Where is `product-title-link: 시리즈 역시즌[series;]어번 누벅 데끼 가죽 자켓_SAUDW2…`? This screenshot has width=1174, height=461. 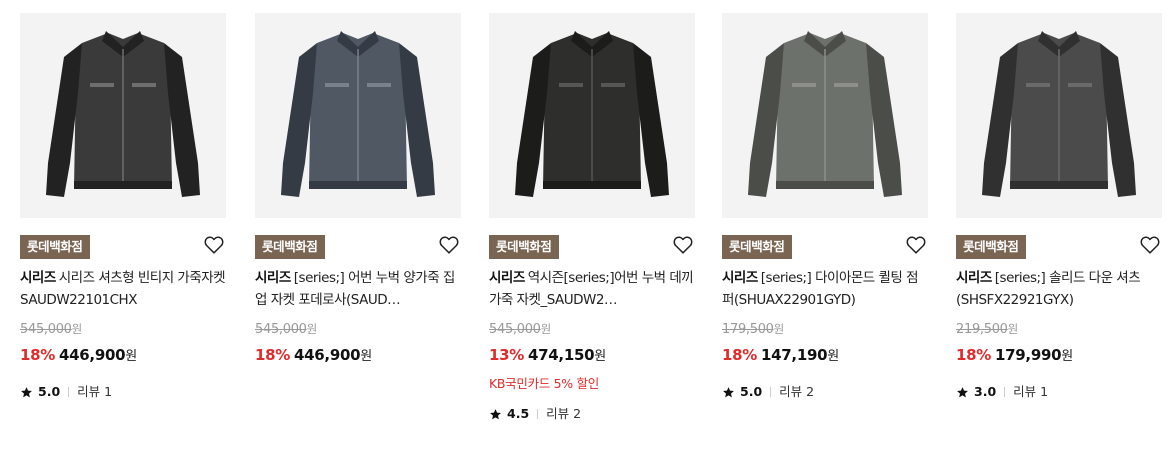 product-title-link: 시리즈 역시즌[series;]어번 누벅 데끼 가죽 자켓_SAUDW2… is located at coordinates (592, 289).